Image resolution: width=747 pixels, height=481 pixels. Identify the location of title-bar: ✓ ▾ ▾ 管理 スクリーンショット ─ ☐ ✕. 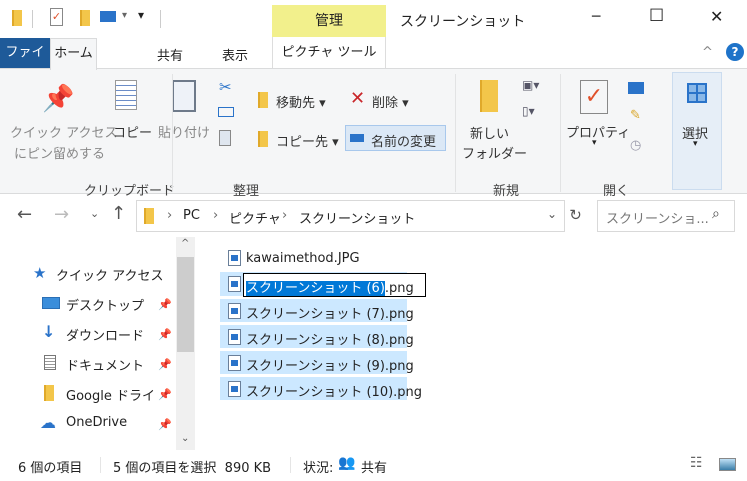
(373, 18).